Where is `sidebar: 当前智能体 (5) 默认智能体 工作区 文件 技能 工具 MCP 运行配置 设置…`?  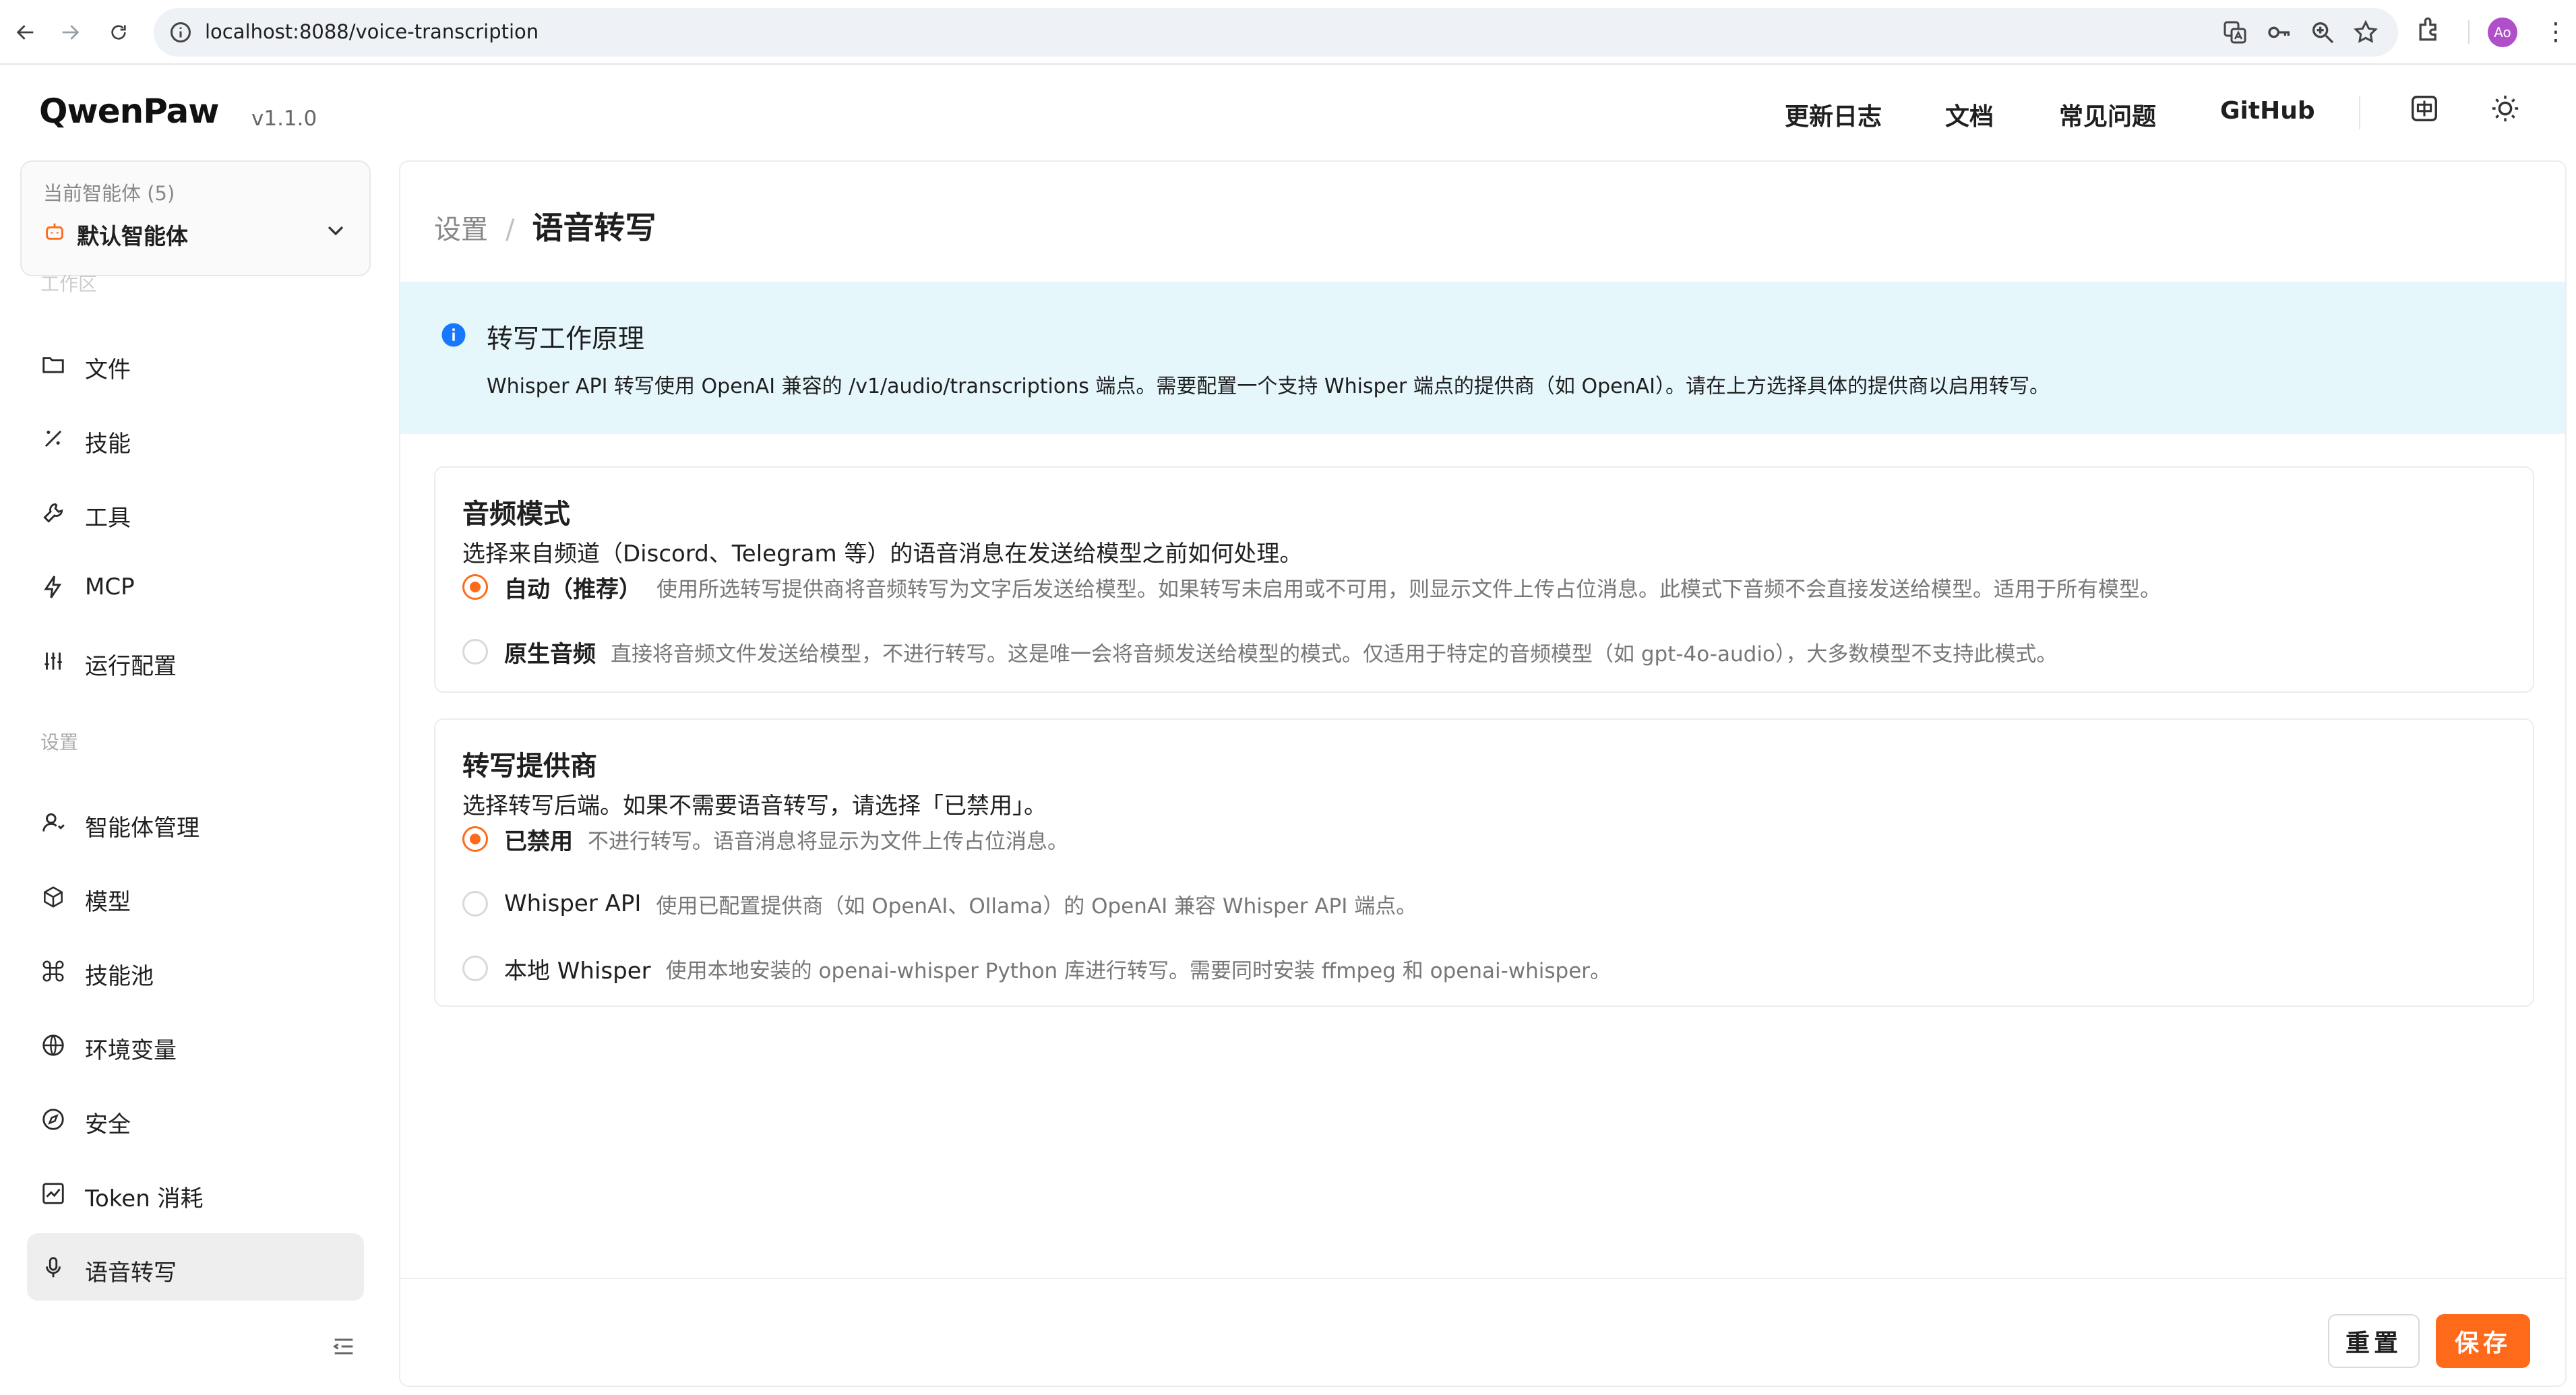 sidebar: 当前智能体 (5) 默认智能体 工作区 文件 技能 工具 MCP 运行配置 设置… is located at coordinates (199, 777).